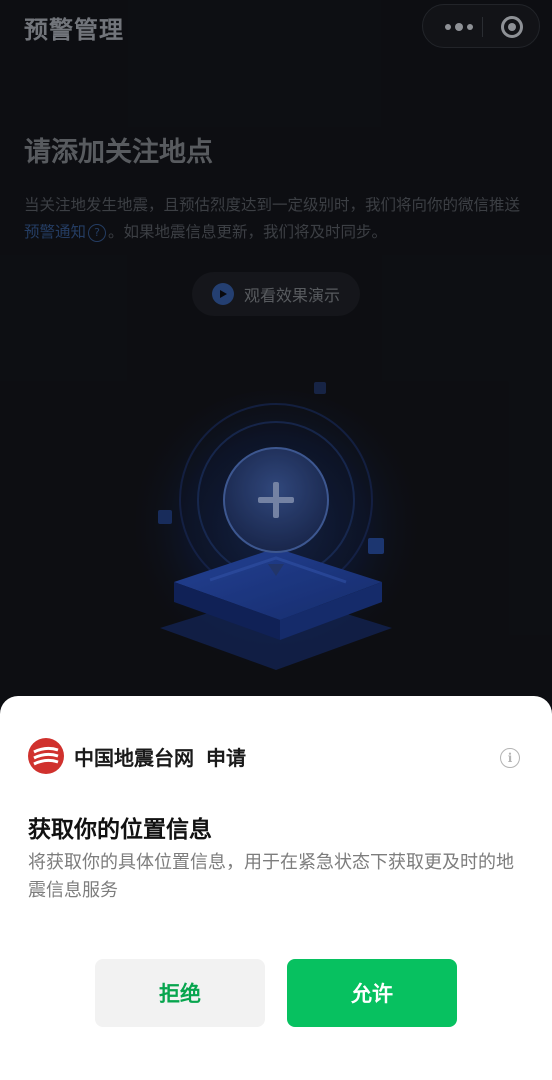 The width and height of the screenshot is (552, 1080). I want to click on app-name: 中国地震台网, so click(134, 757).